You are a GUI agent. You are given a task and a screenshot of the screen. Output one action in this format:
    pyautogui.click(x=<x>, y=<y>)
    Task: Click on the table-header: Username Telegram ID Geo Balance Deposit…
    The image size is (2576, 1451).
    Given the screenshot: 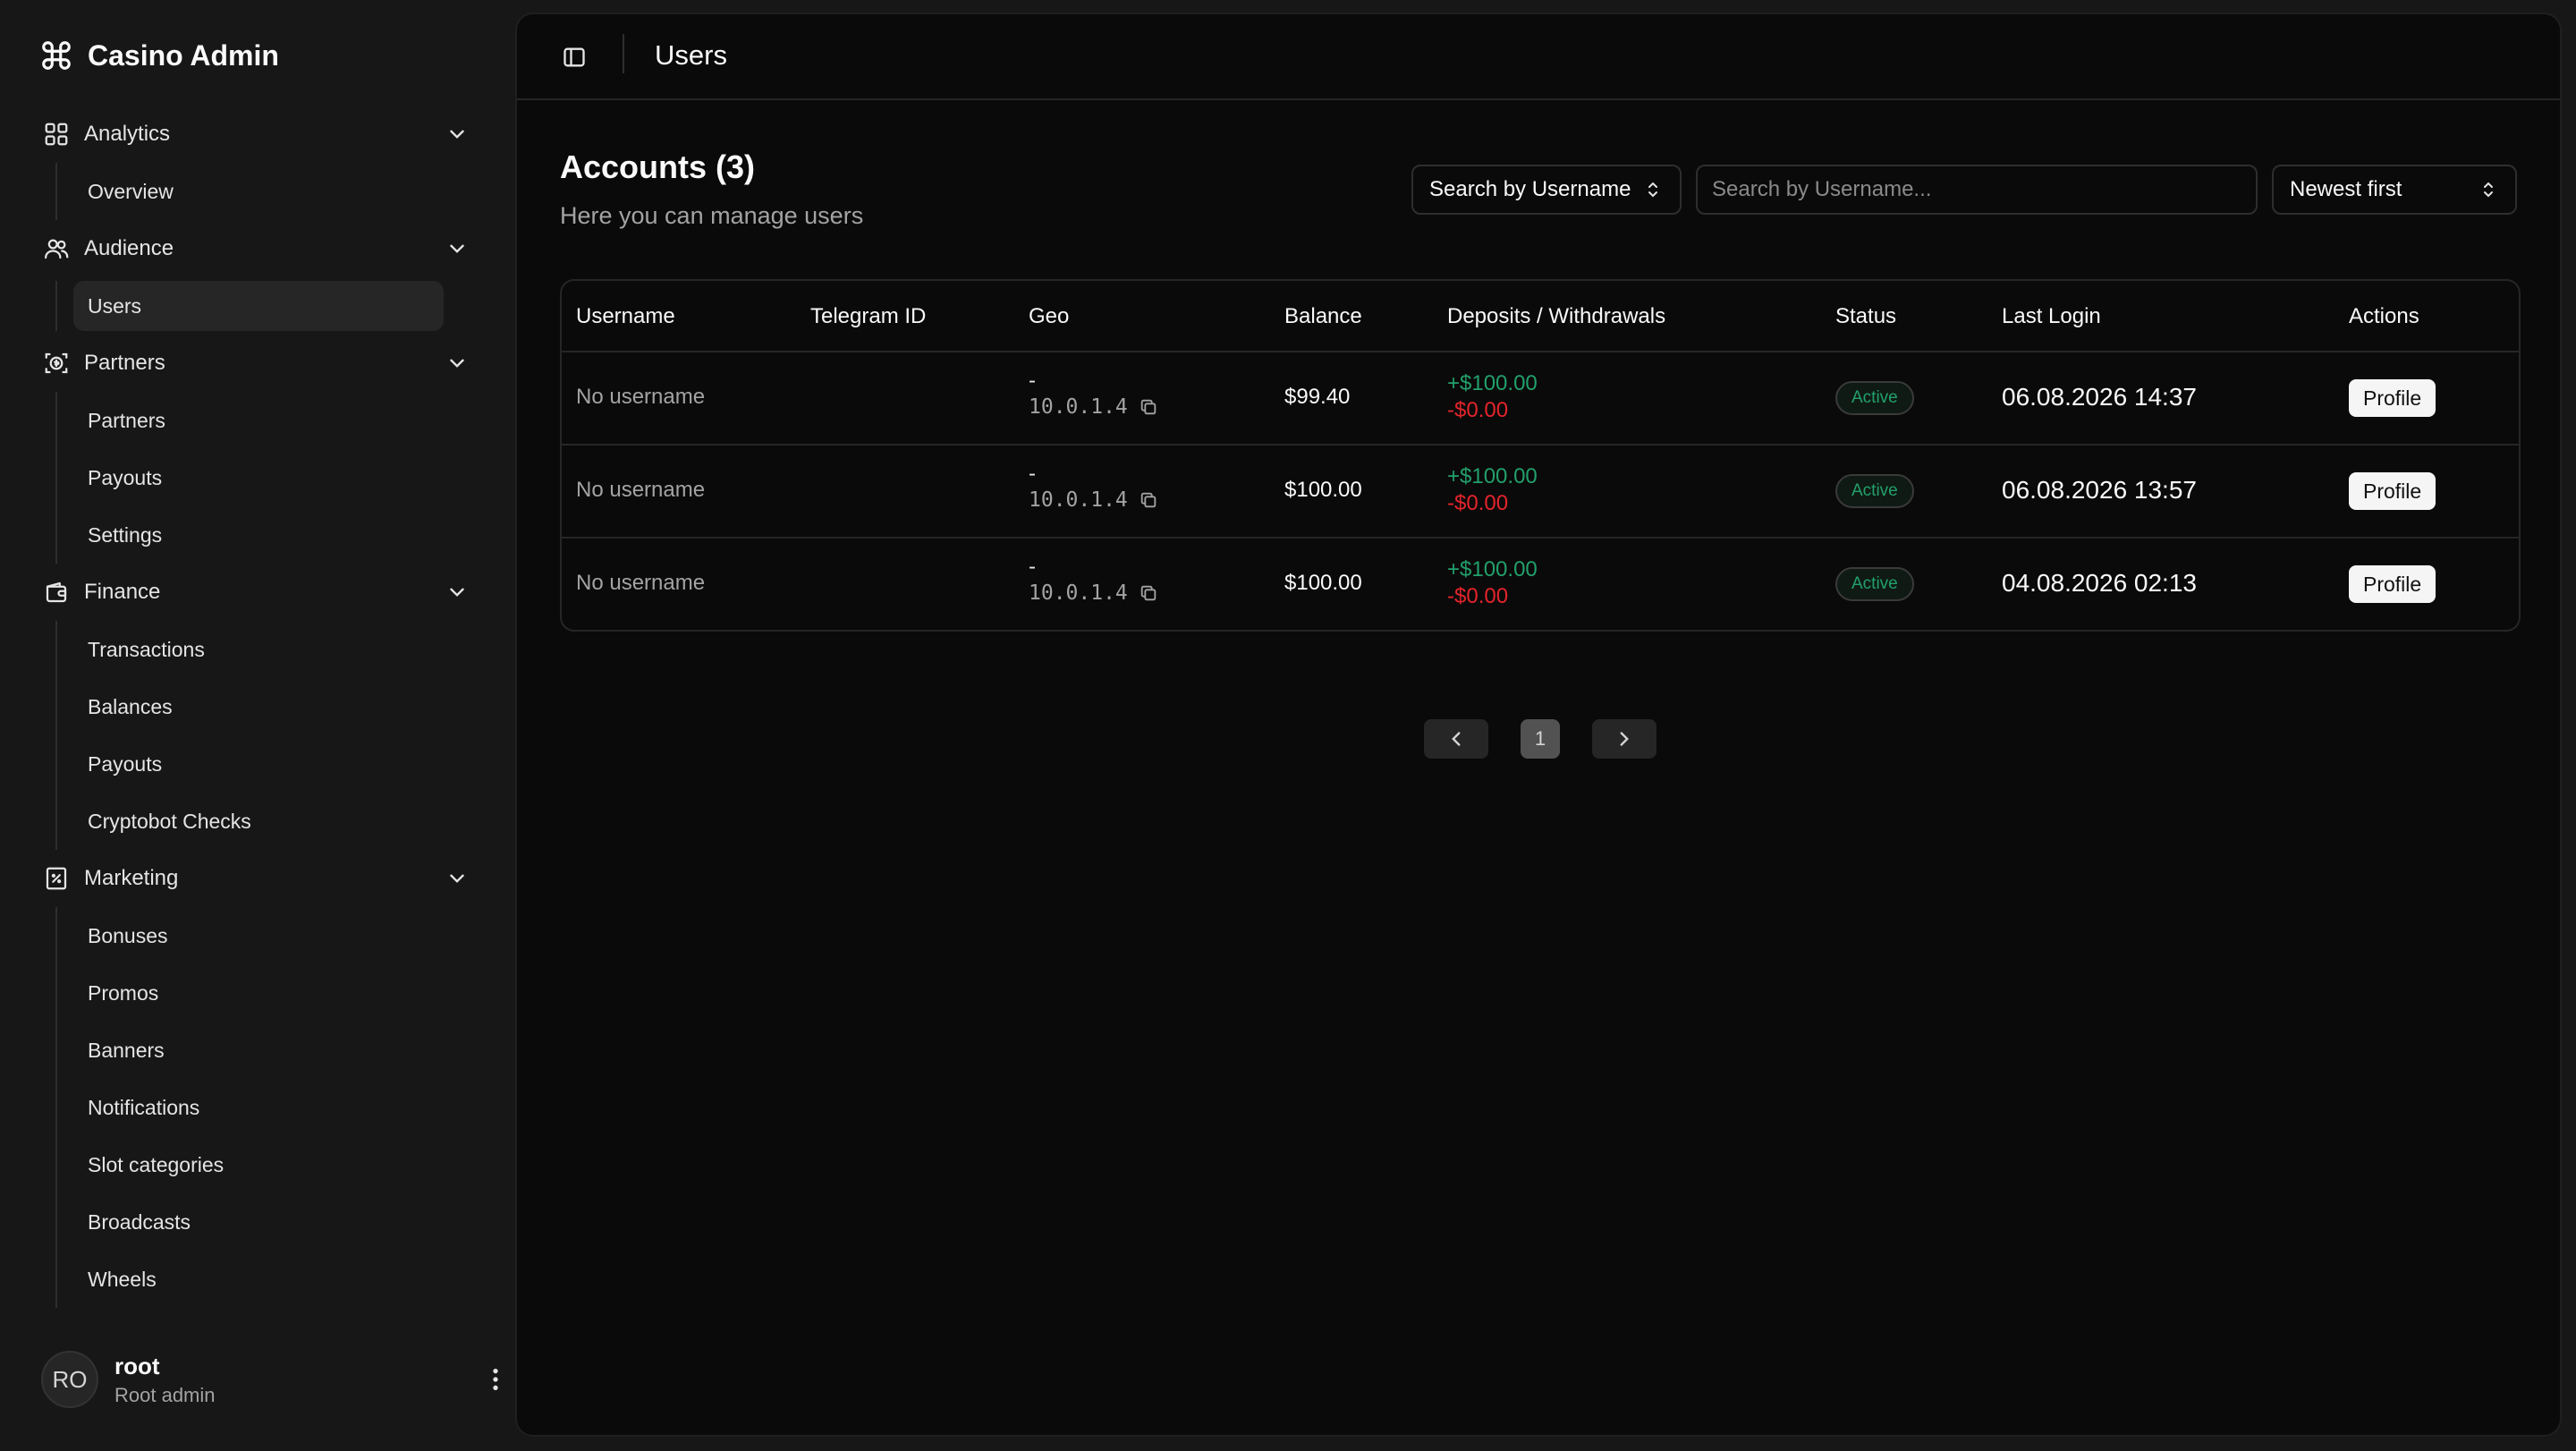 What is the action you would take?
    pyautogui.click(x=1540, y=316)
    